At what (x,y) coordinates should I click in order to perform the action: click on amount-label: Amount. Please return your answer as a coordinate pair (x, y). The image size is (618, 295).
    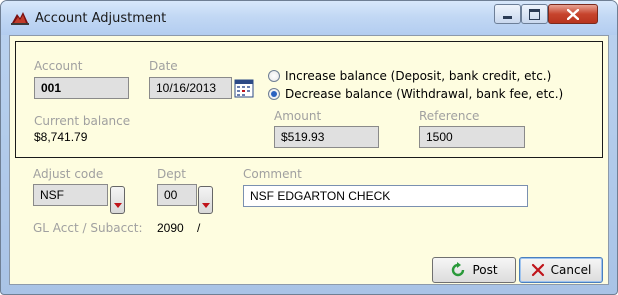
    Looking at the image, I should click on (298, 116).